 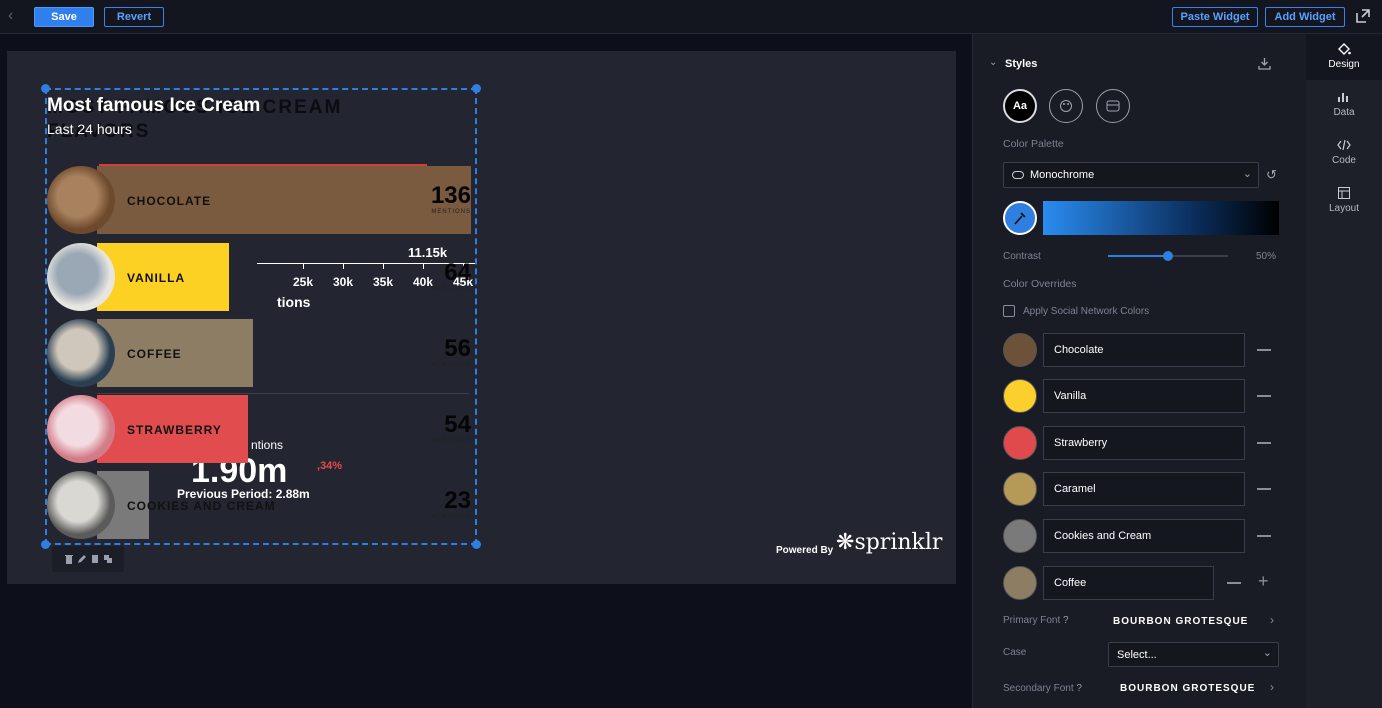 I want to click on collapse-chevron-icon: ⌄, so click(x=993, y=62).